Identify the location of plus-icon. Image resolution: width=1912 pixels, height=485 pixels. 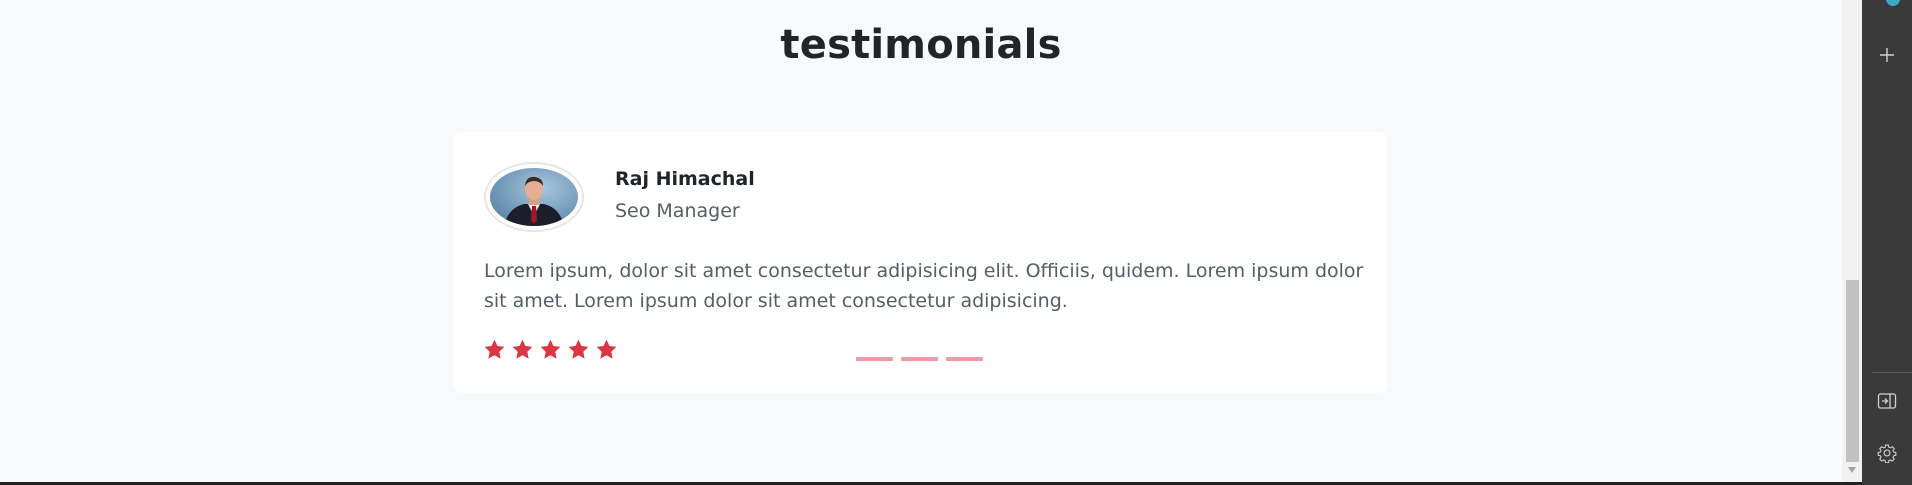
(1887, 55).